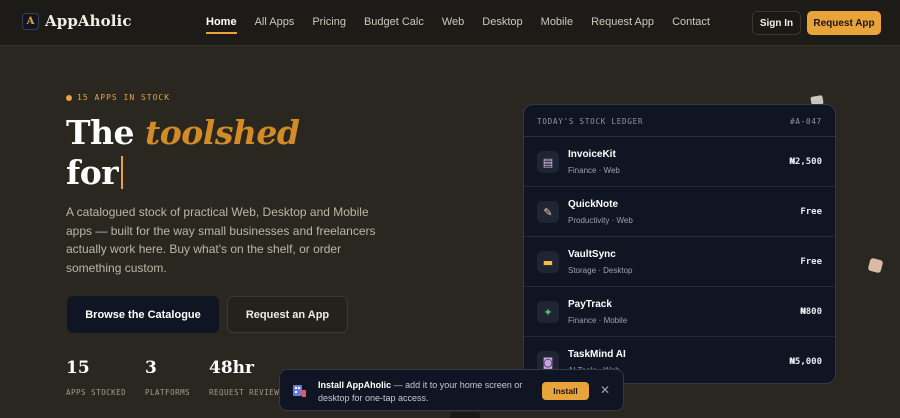 The height and width of the screenshot is (418, 900). Describe the element at coordinates (875, 265) in the screenshot. I see `receipt-sticker-icon` at that location.